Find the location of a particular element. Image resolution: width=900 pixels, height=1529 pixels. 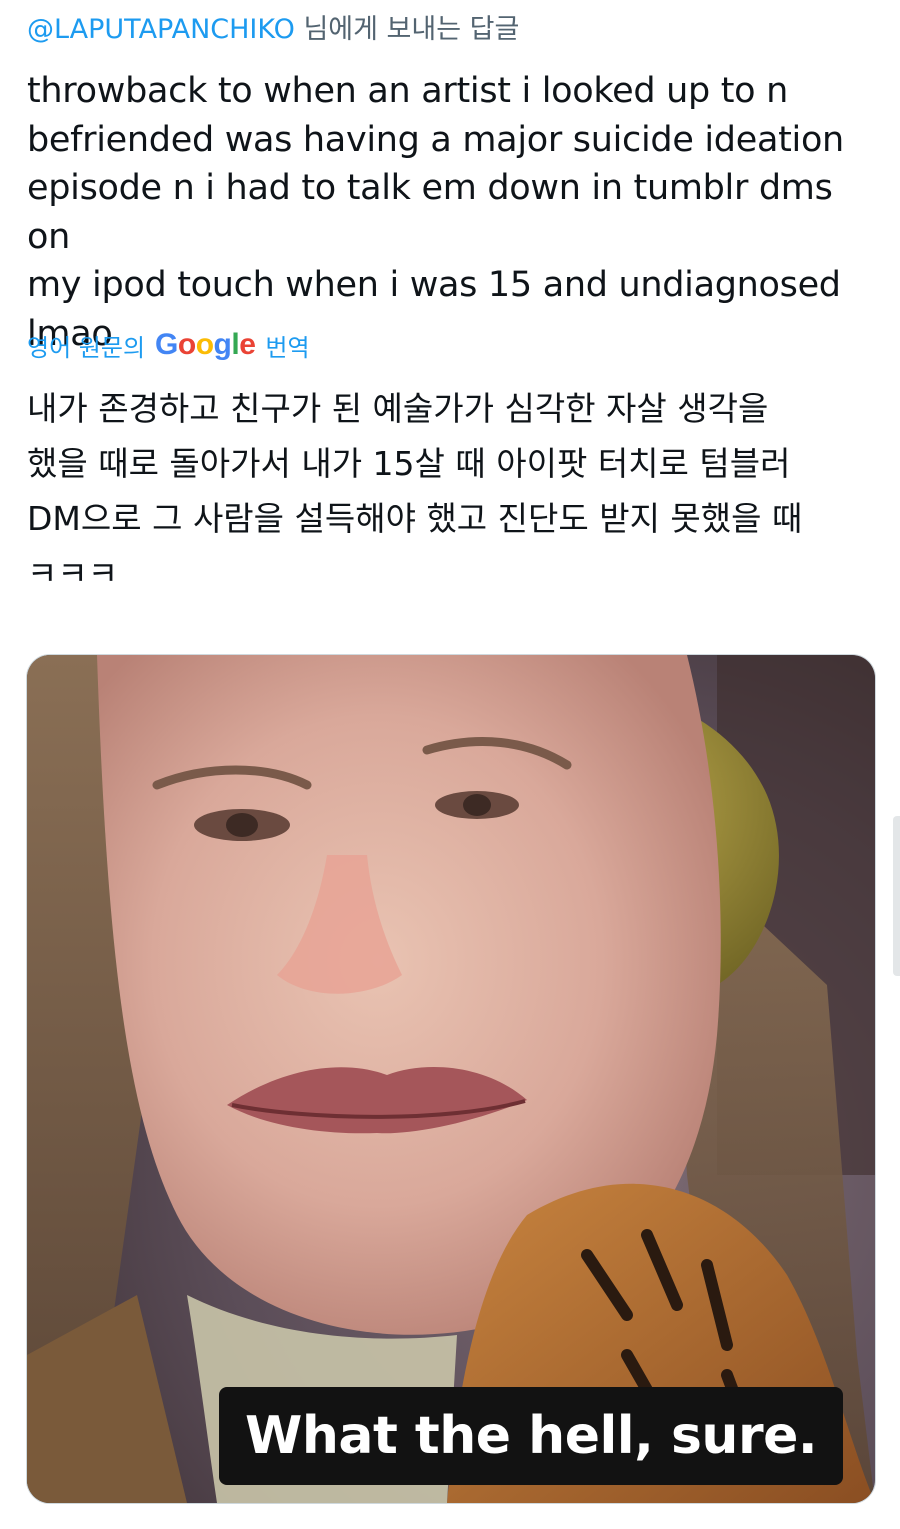

reply-to-suffix: 님에게 보내는 답글 is located at coordinates (407, 29).